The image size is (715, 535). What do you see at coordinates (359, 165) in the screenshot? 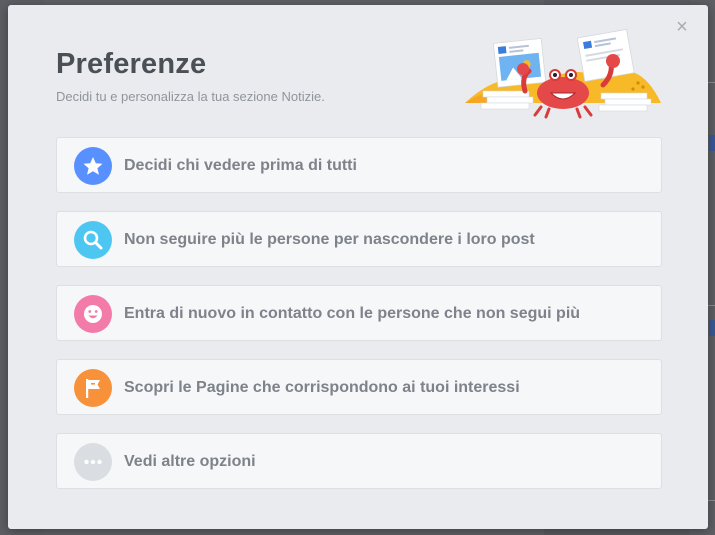
I see `option-see-first: Decidi chi vedere prima di tutti` at bounding box center [359, 165].